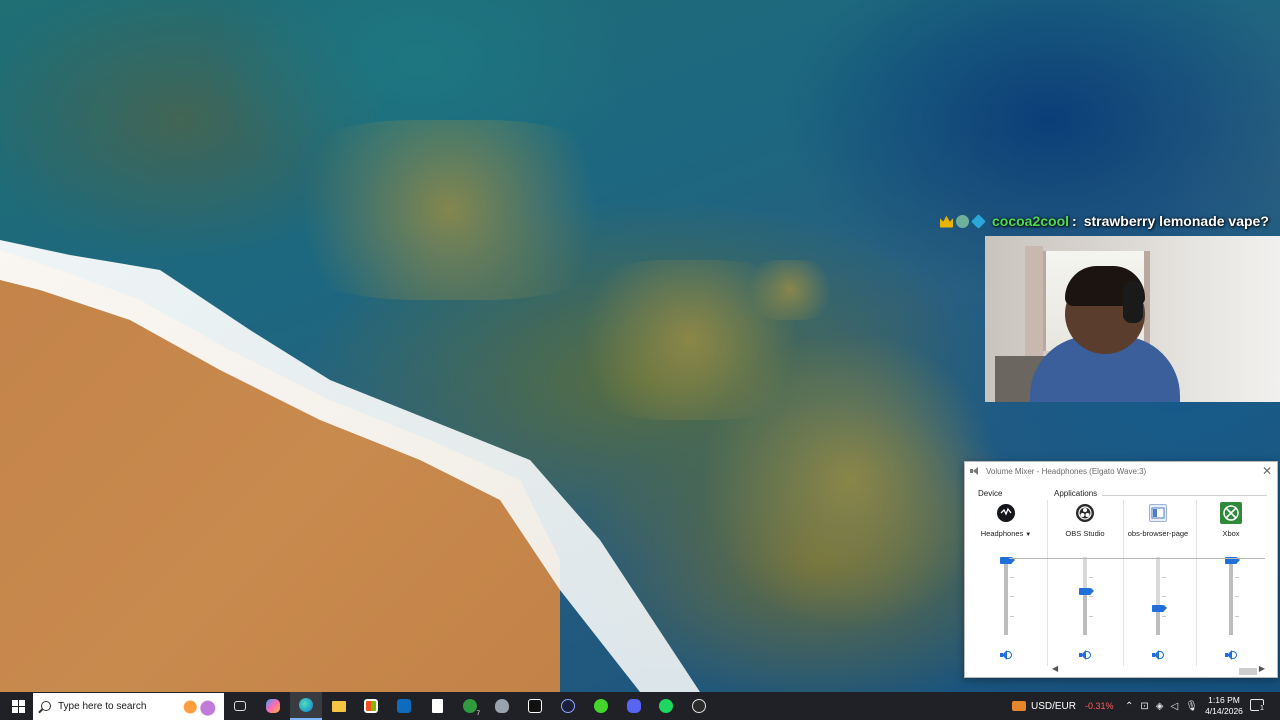 This screenshot has height=720, width=1280. Describe the element at coordinates (978, 221) in the screenshot. I see `gem-badge-icon` at that location.